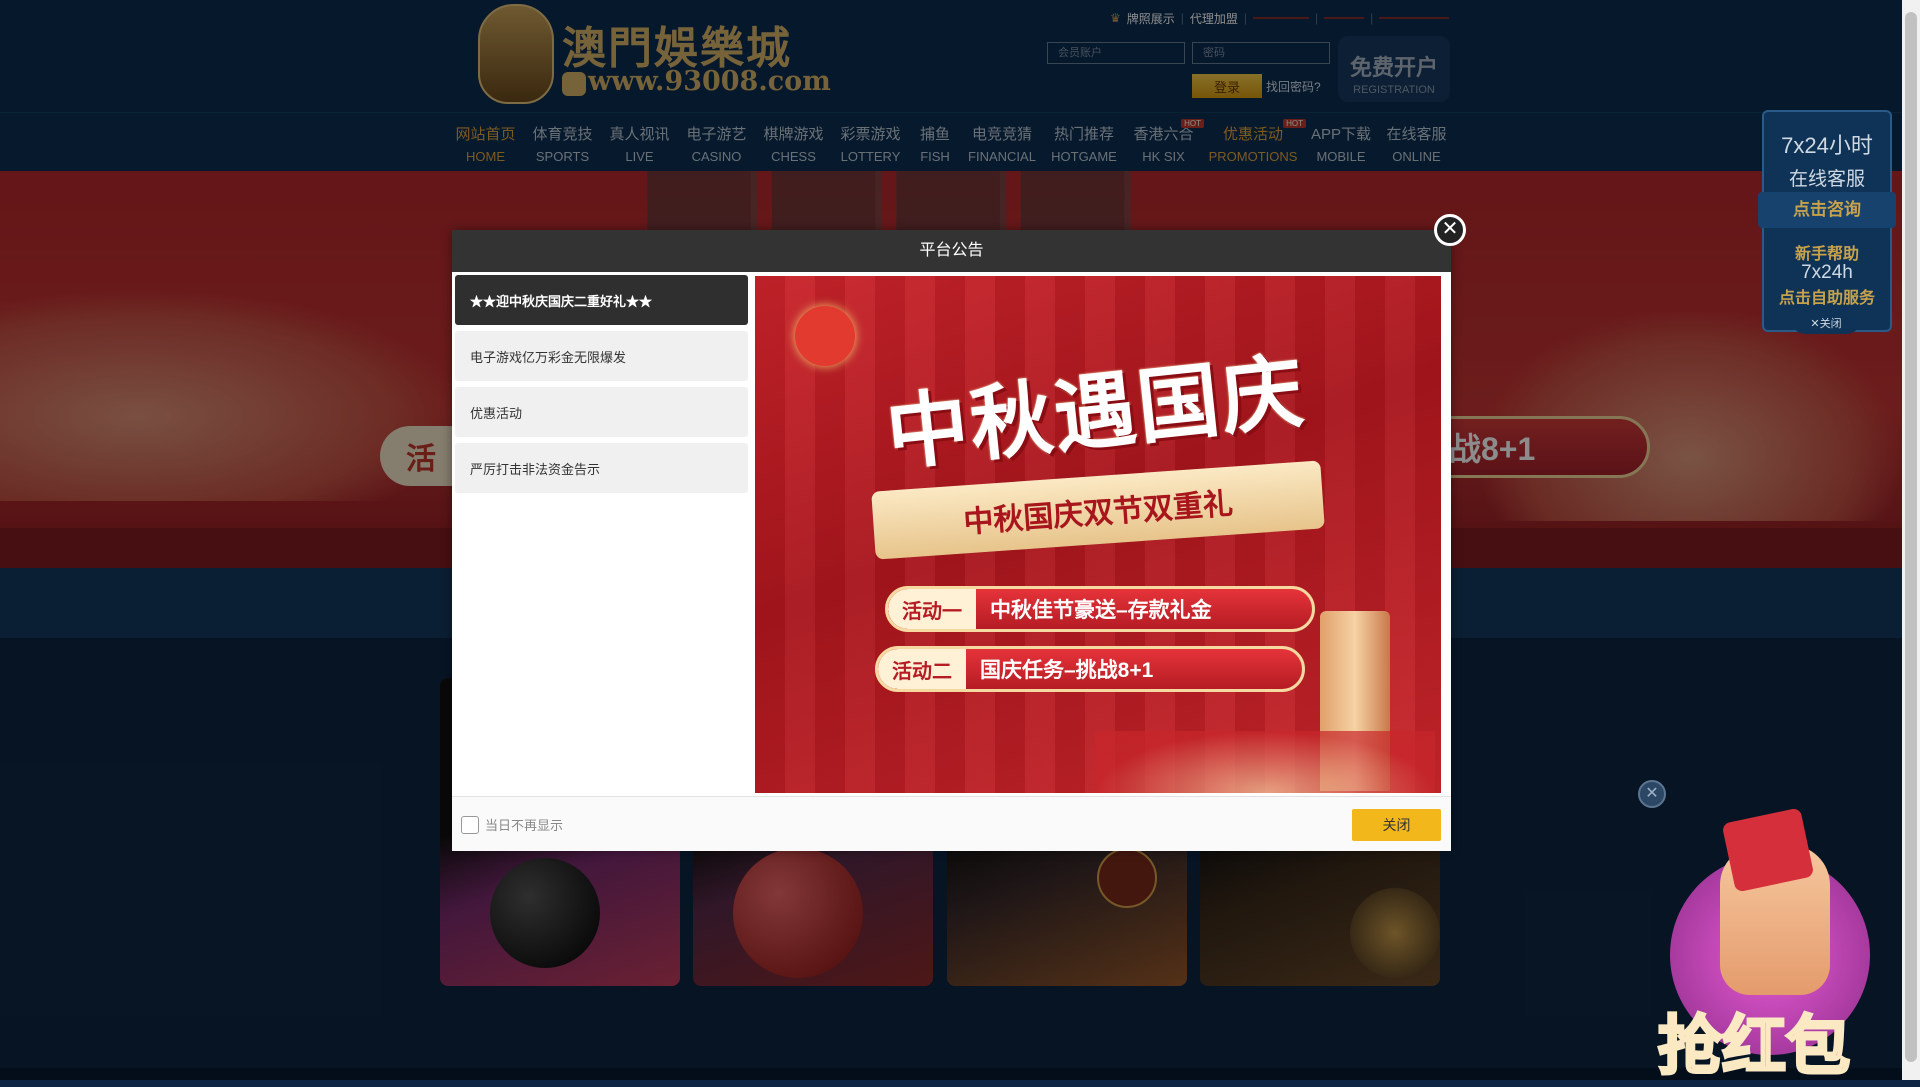  What do you see at coordinates (1827, 252) in the screenshot?
I see `newbie-help-link: 新手帮助` at bounding box center [1827, 252].